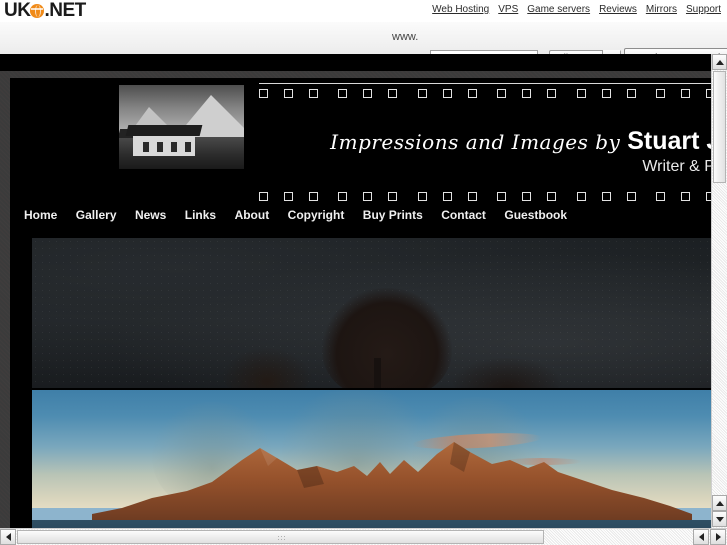 This screenshot has width=727, height=545. What do you see at coordinates (392, 480) in the screenshot?
I see `mountain-silhouette` at bounding box center [392, 480].